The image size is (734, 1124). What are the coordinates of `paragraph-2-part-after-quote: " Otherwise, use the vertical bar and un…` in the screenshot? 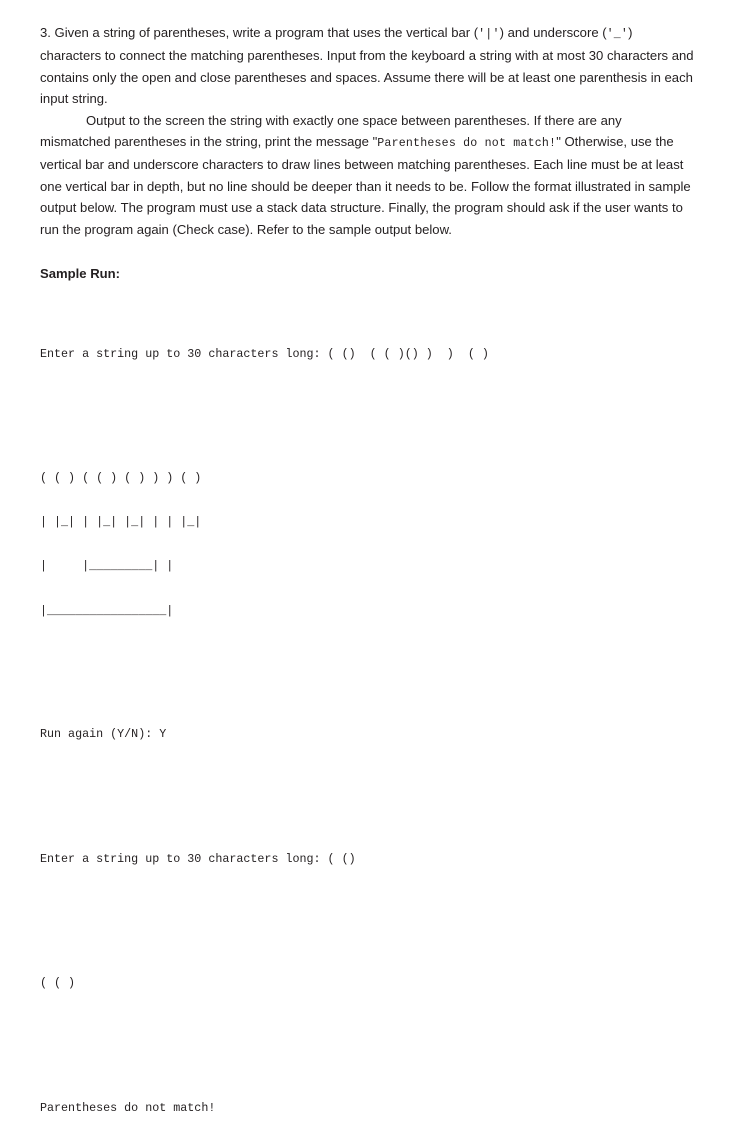 It's located at (365, 185).